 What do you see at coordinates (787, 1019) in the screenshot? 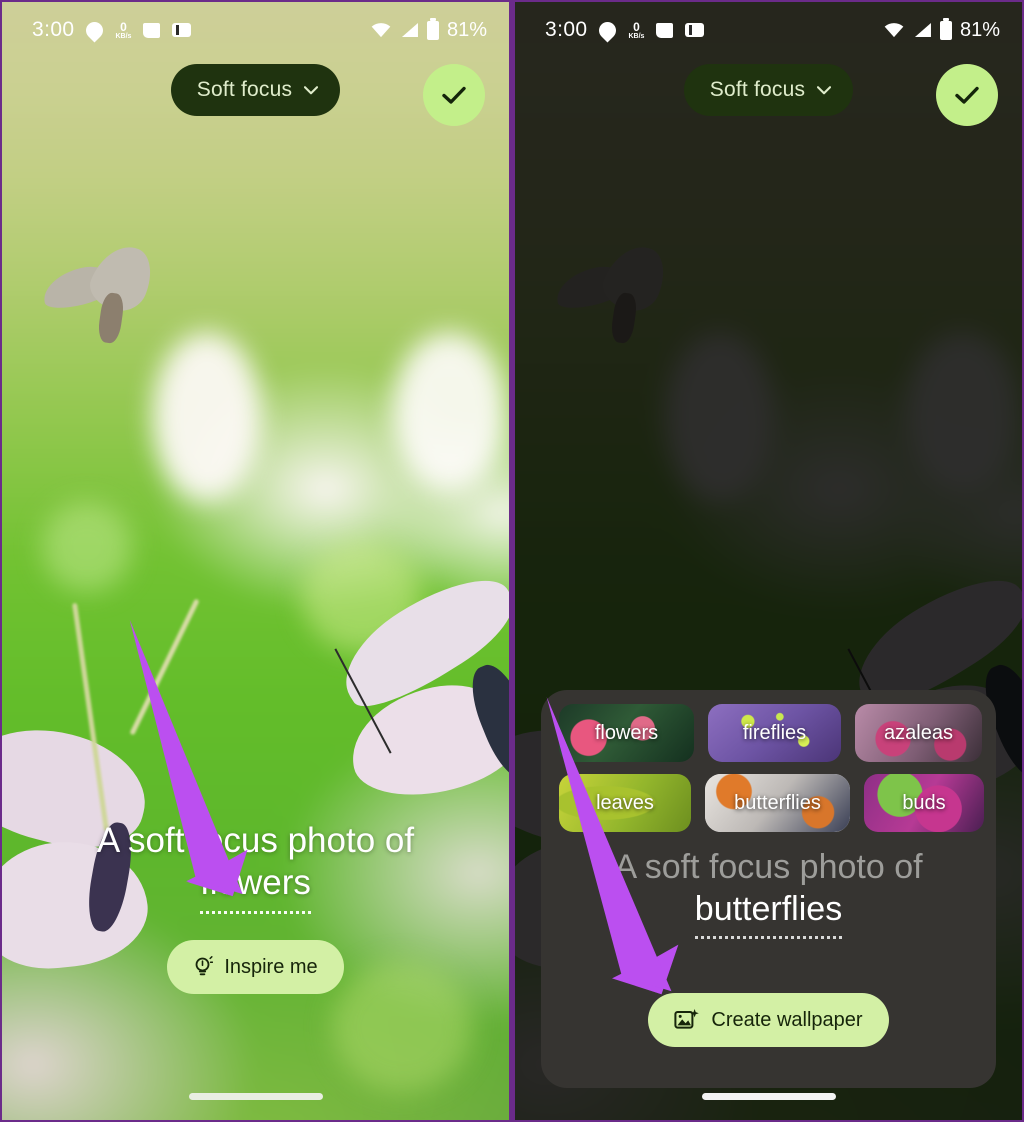
I see `create-wallpaper-label: Create wallpaper` at bounding box center [787, 1019].